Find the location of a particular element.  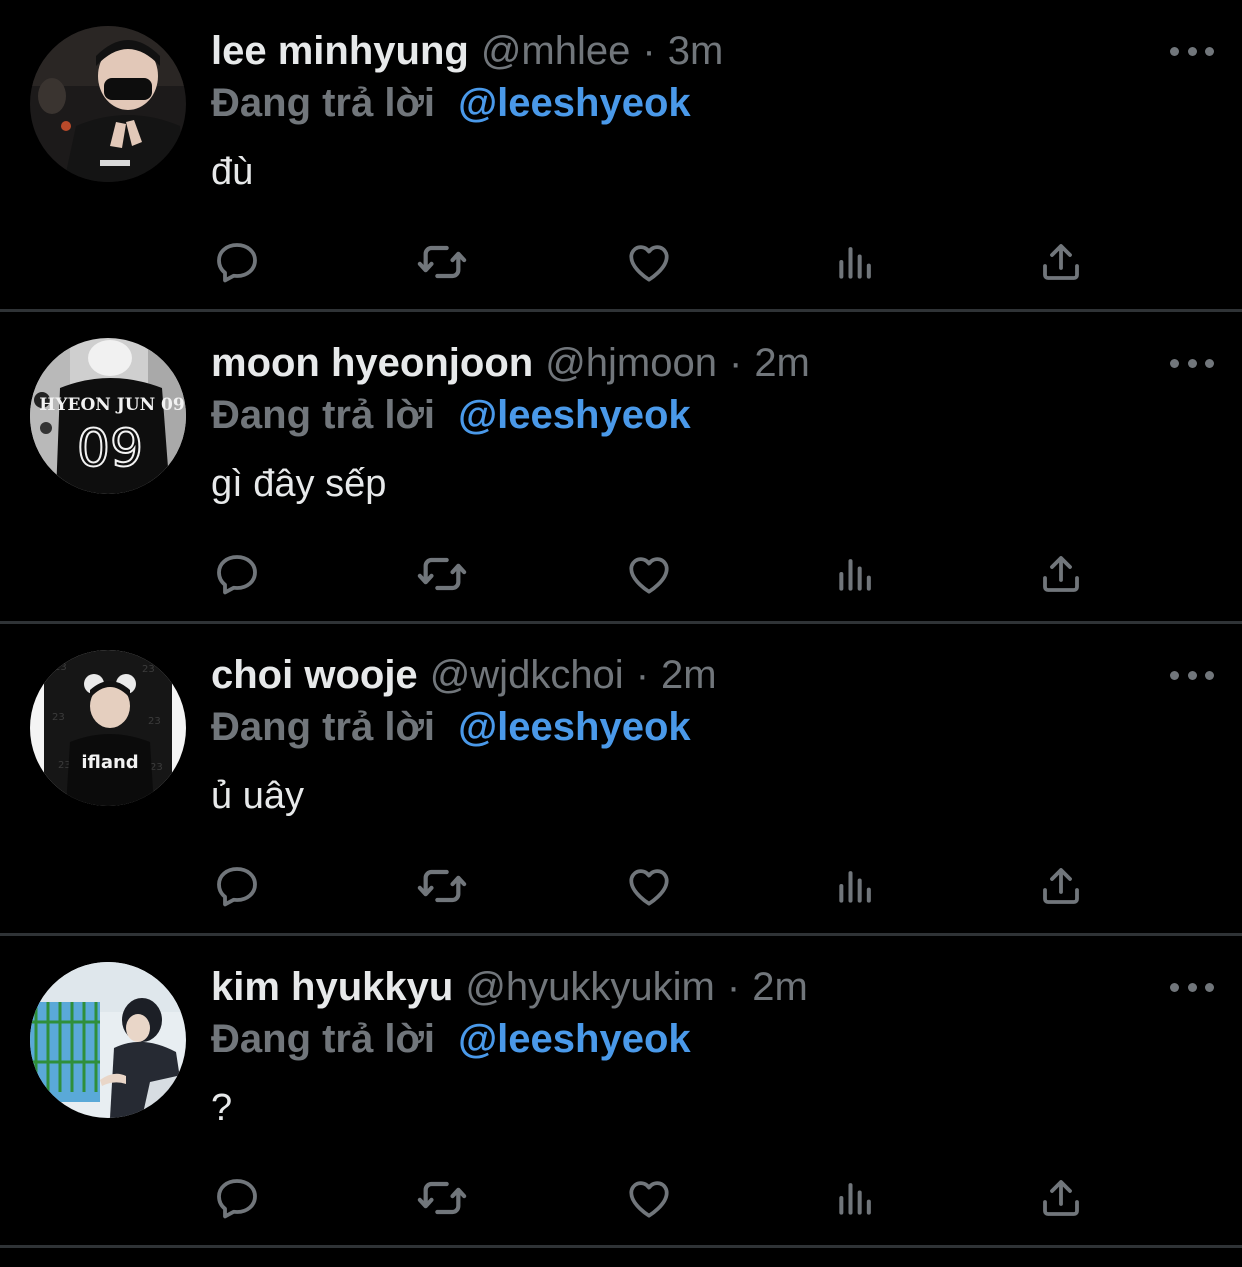

user-handle: @hjmoon is located at coordinates (631, 363).